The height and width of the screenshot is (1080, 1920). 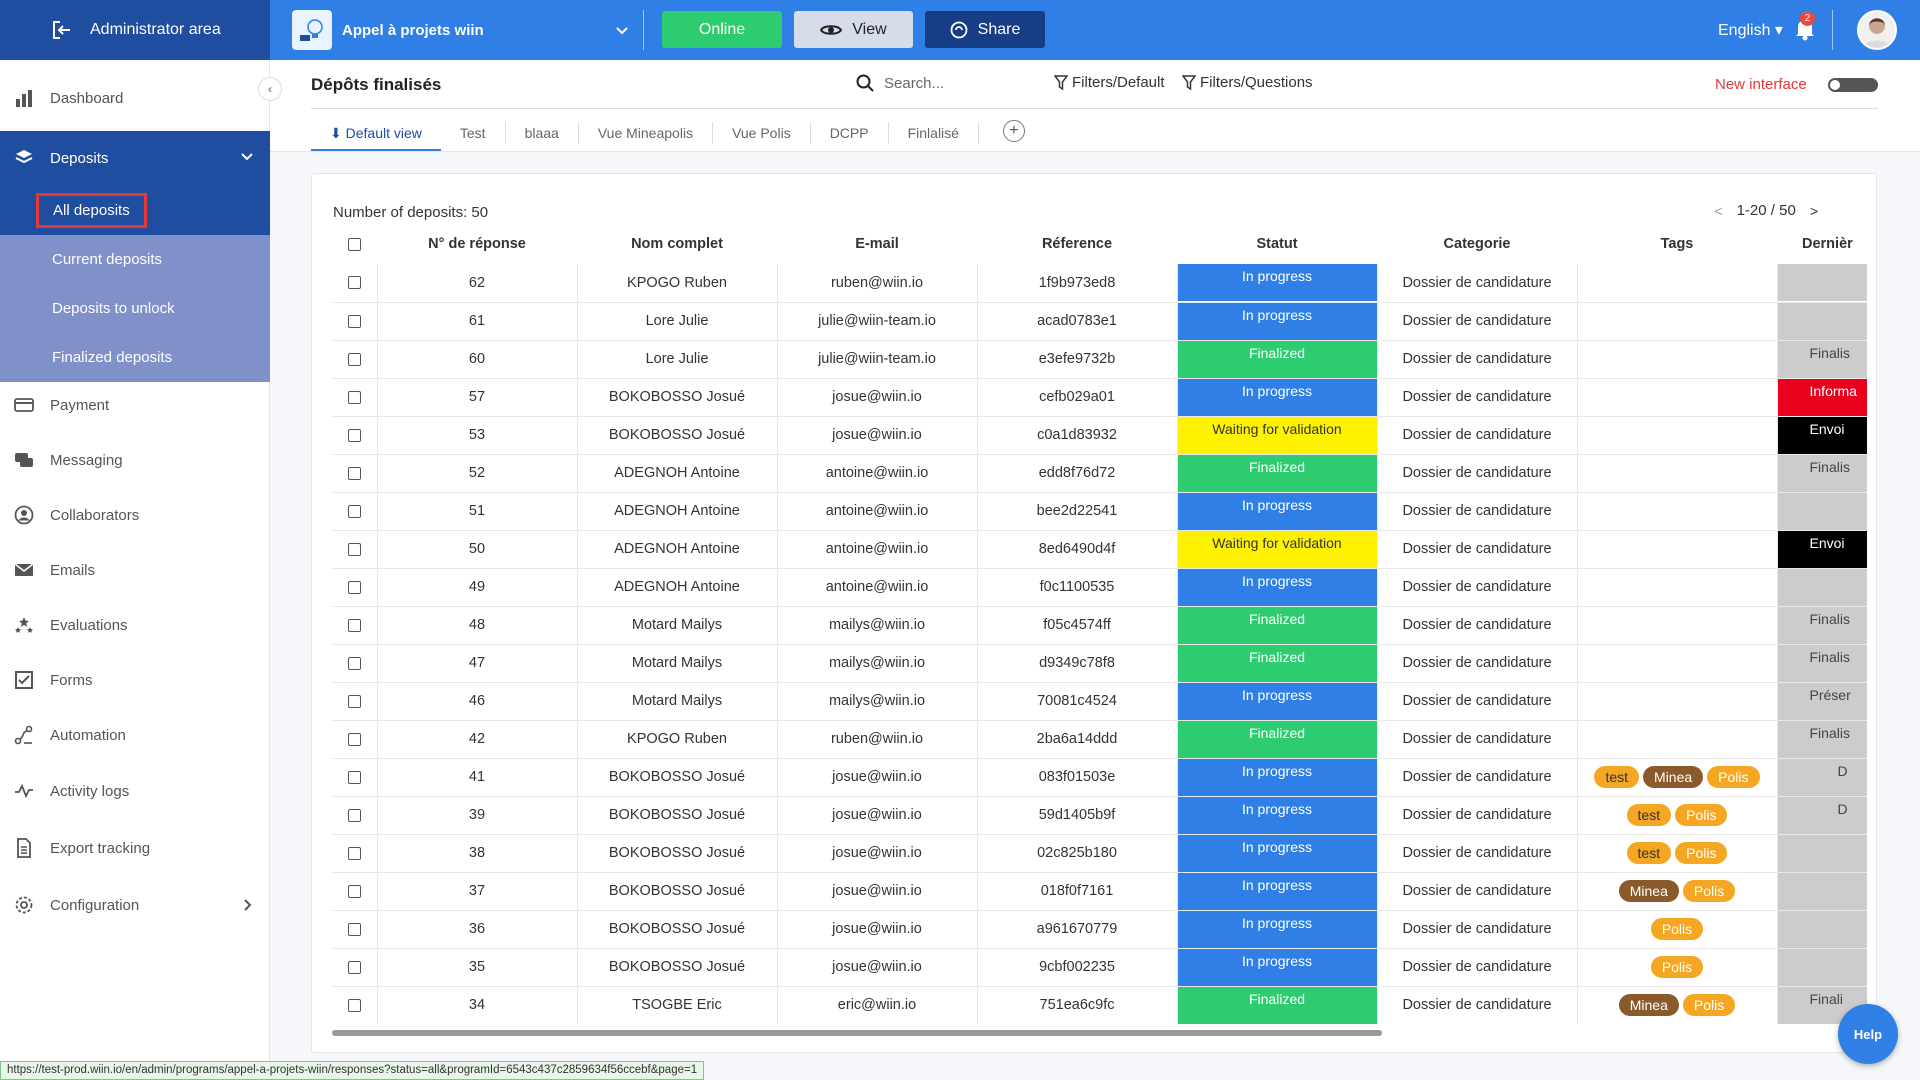 I want to click on column-header: N° de réponse, so click(x=477, y=244).